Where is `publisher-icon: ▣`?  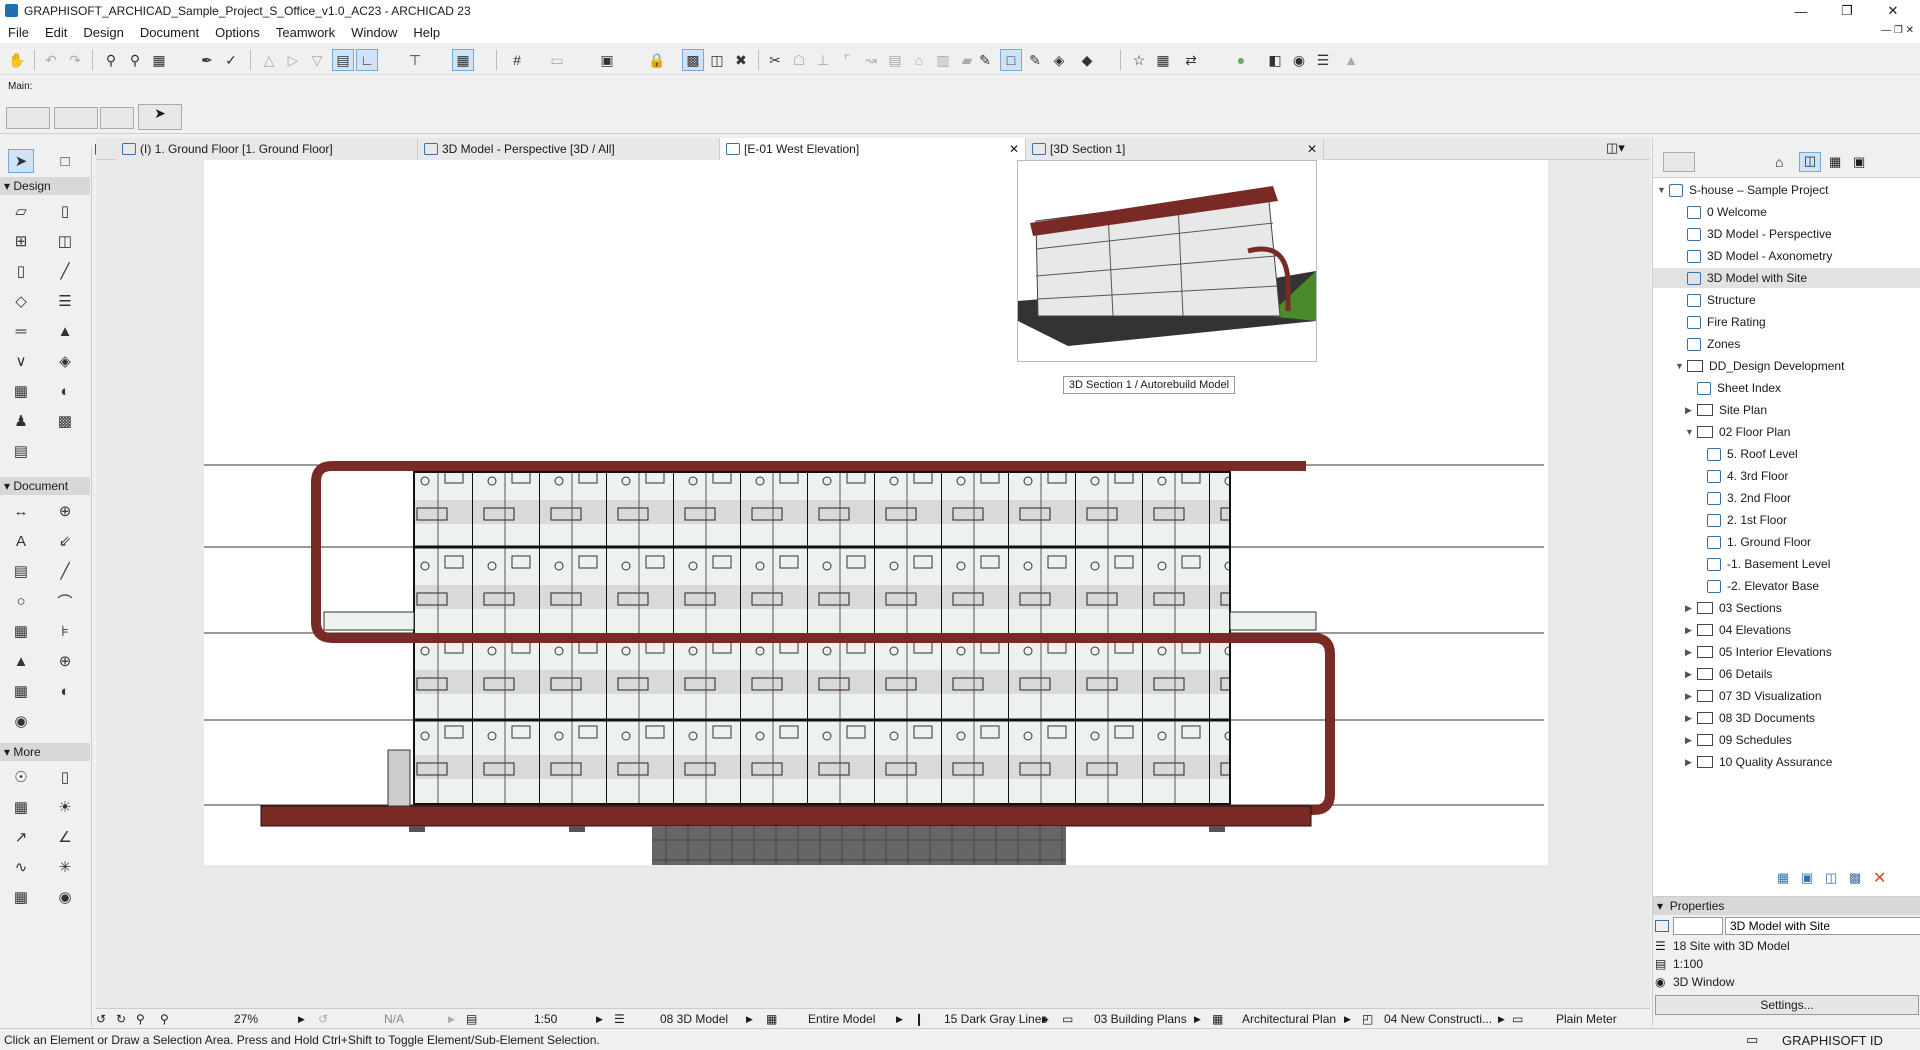 publisher-icon: ▣ is located at coordinates (1859, 162).